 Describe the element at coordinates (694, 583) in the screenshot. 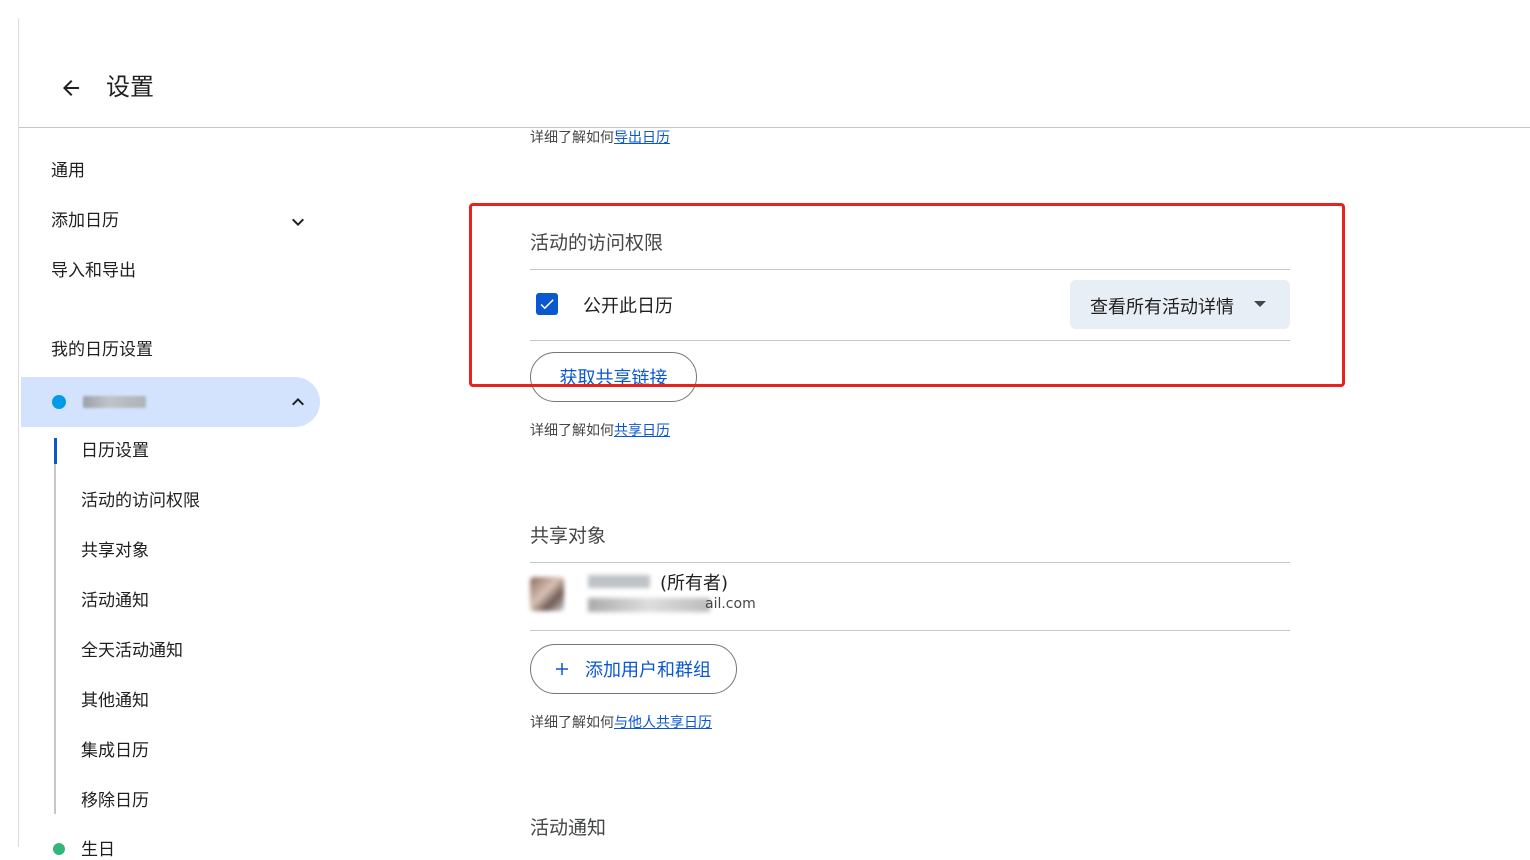

I see `owner-tag: (所有者)` at that location.